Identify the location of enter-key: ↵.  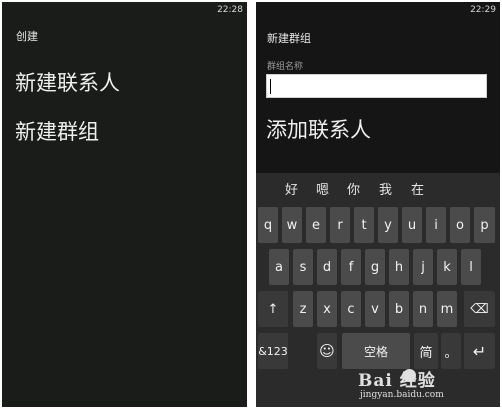
(479, 351).